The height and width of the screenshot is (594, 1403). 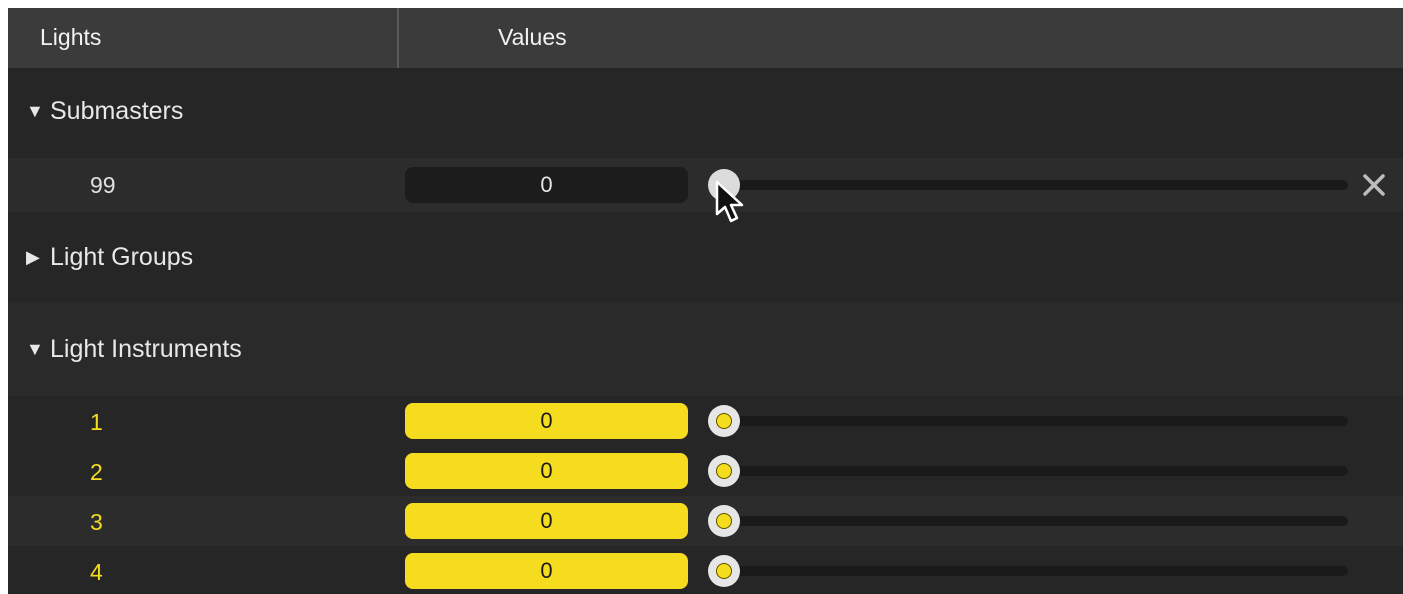 What do you see at coordinates (729, 201) in the screenshot?
I see `mouse-pointer-icon` at bounding box center [729, 201].